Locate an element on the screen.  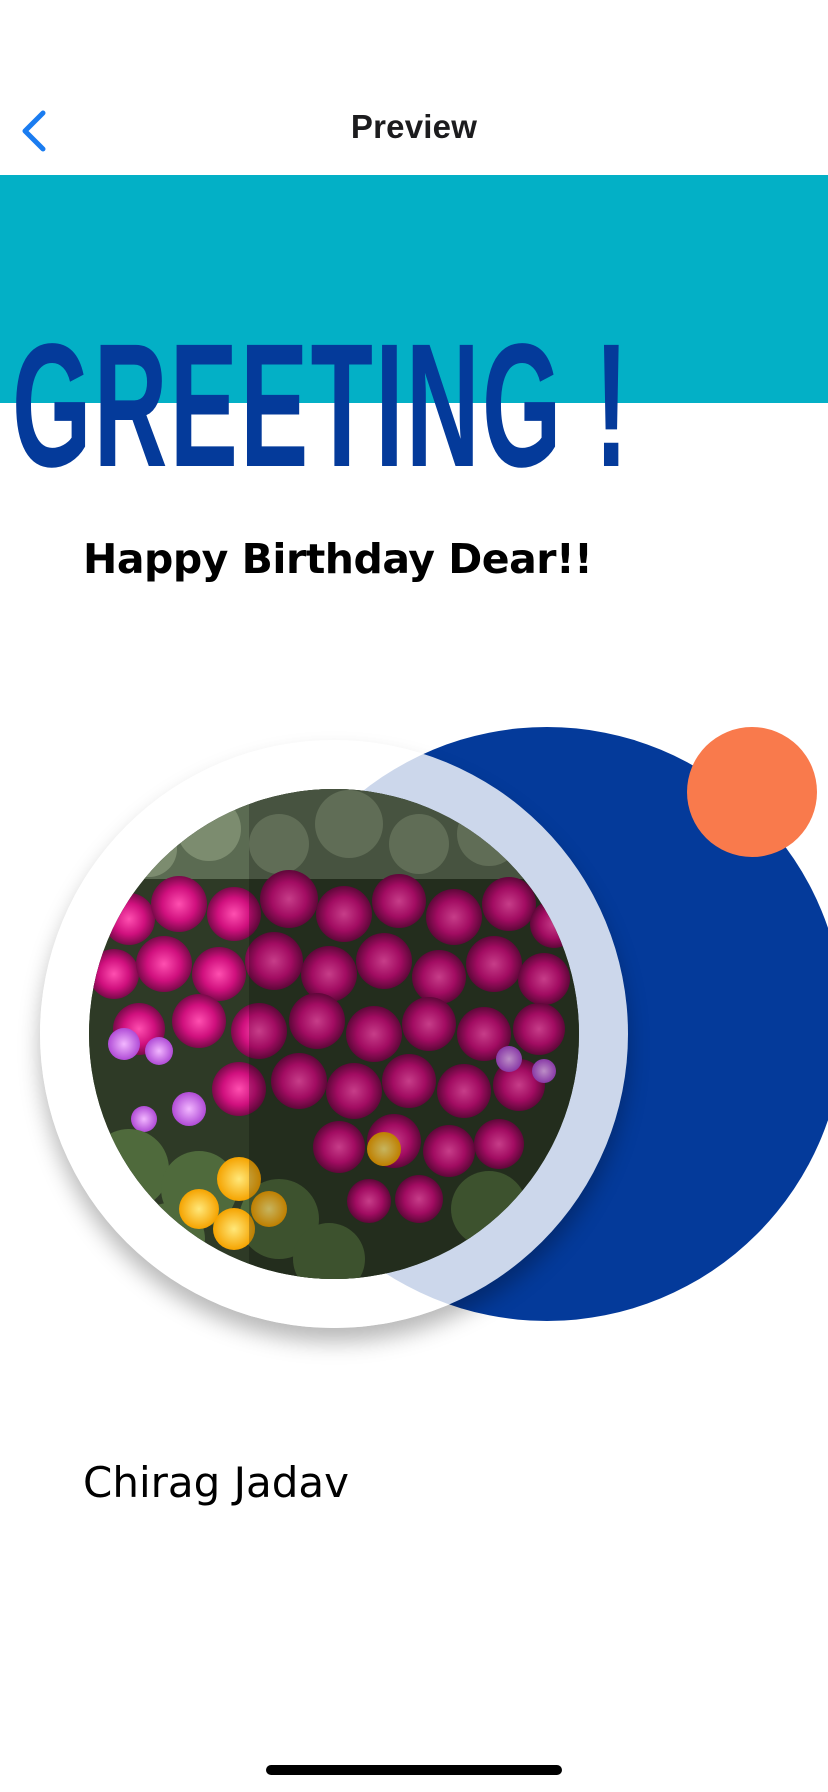
nav-bar: Preview is located at coordinates (414, 131).